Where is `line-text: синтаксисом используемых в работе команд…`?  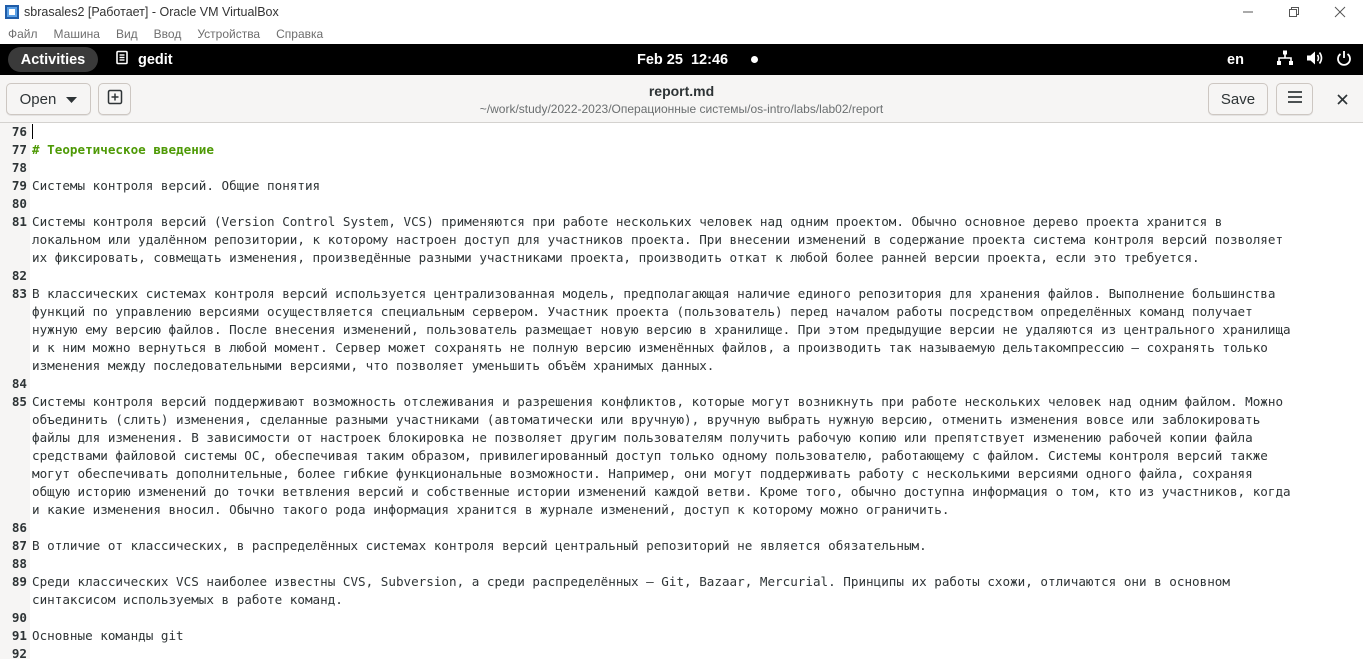
line-text: синтаксисом используемых в работе команд… is located at coordinates (697, 600).